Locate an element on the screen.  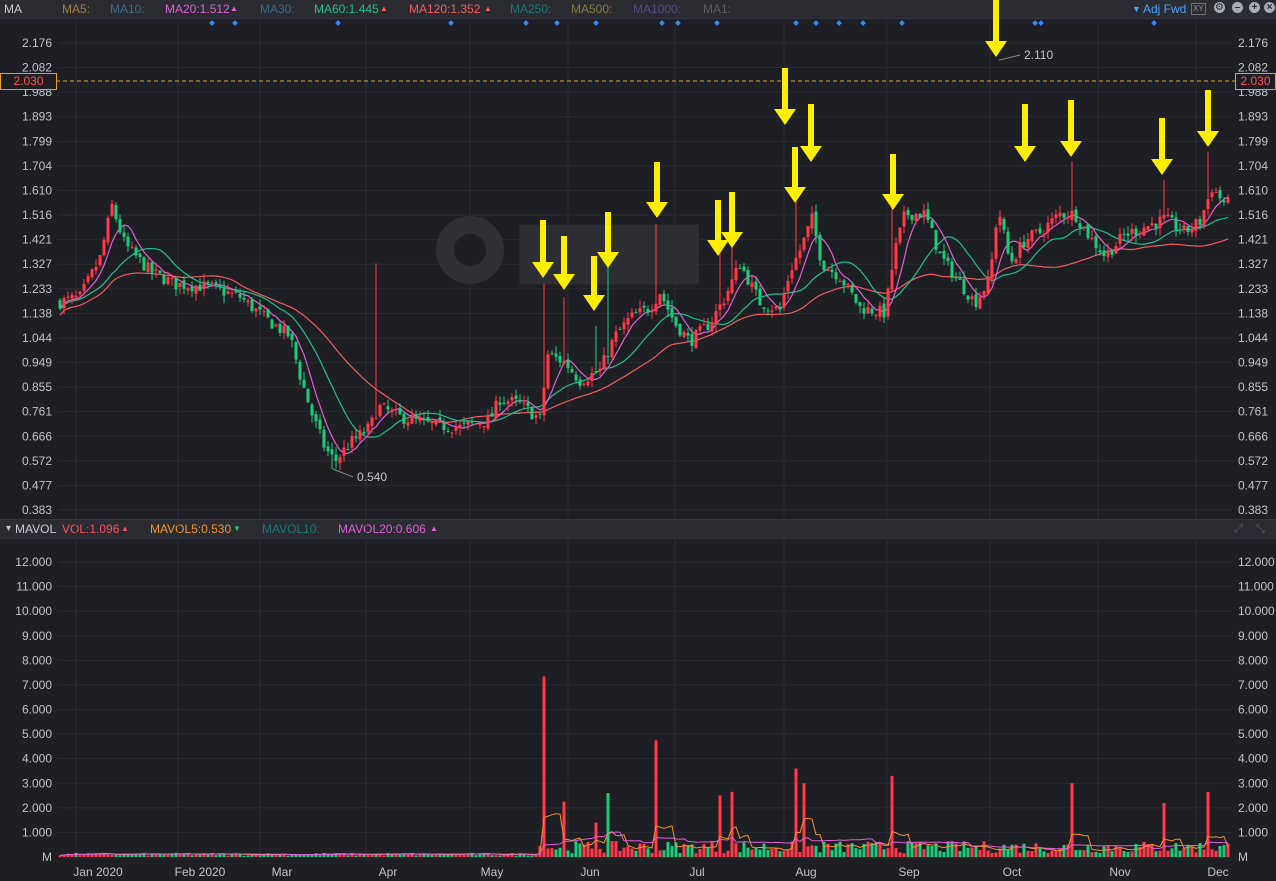
event-markers is located at coordinates (683, 23).